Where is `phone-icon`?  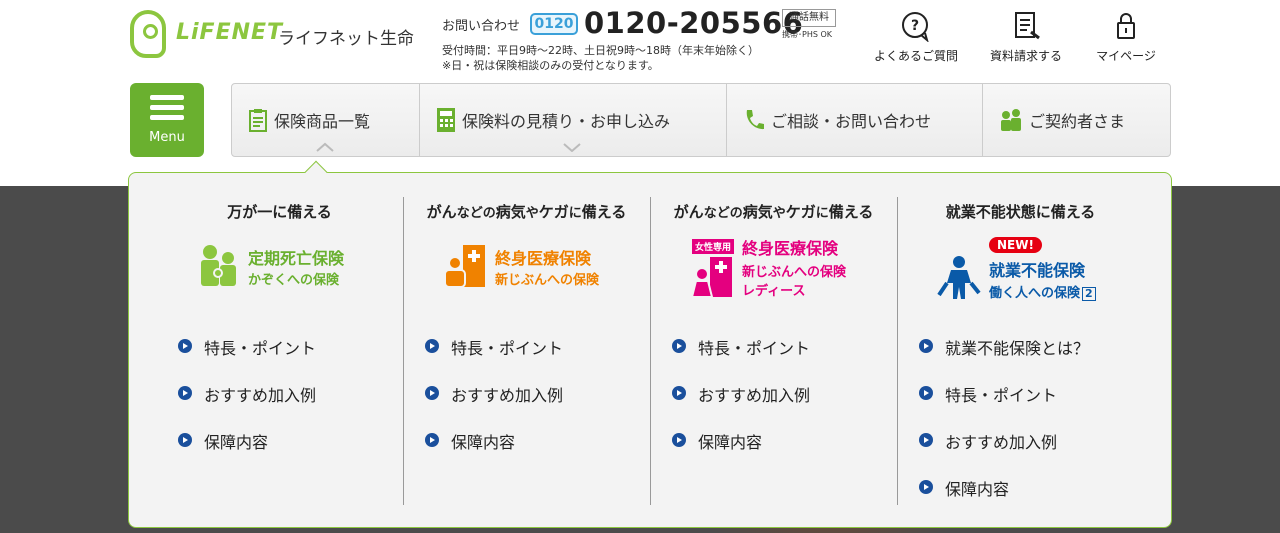
phone-icon is located at coordinates (755, 120).